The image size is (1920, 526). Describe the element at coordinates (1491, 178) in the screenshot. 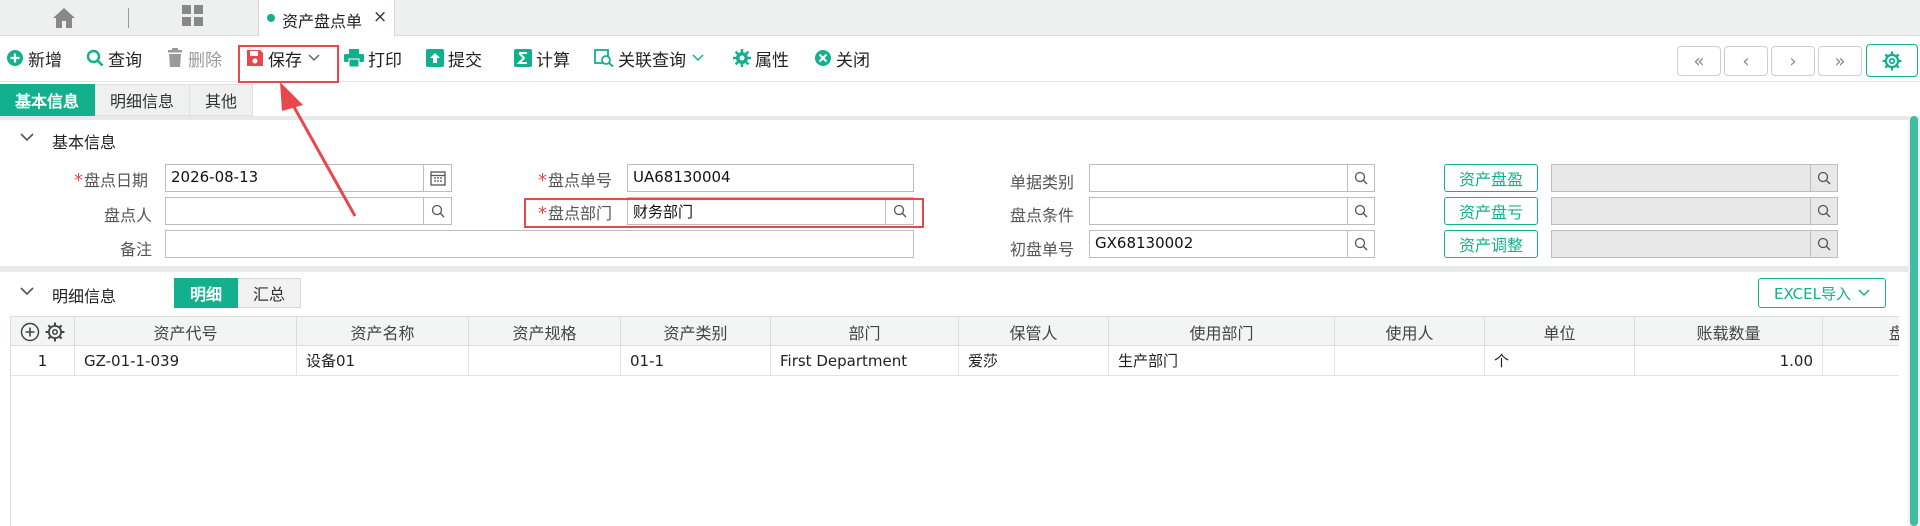

I see `asset-surplus-button: 资产盘盈` at that location.